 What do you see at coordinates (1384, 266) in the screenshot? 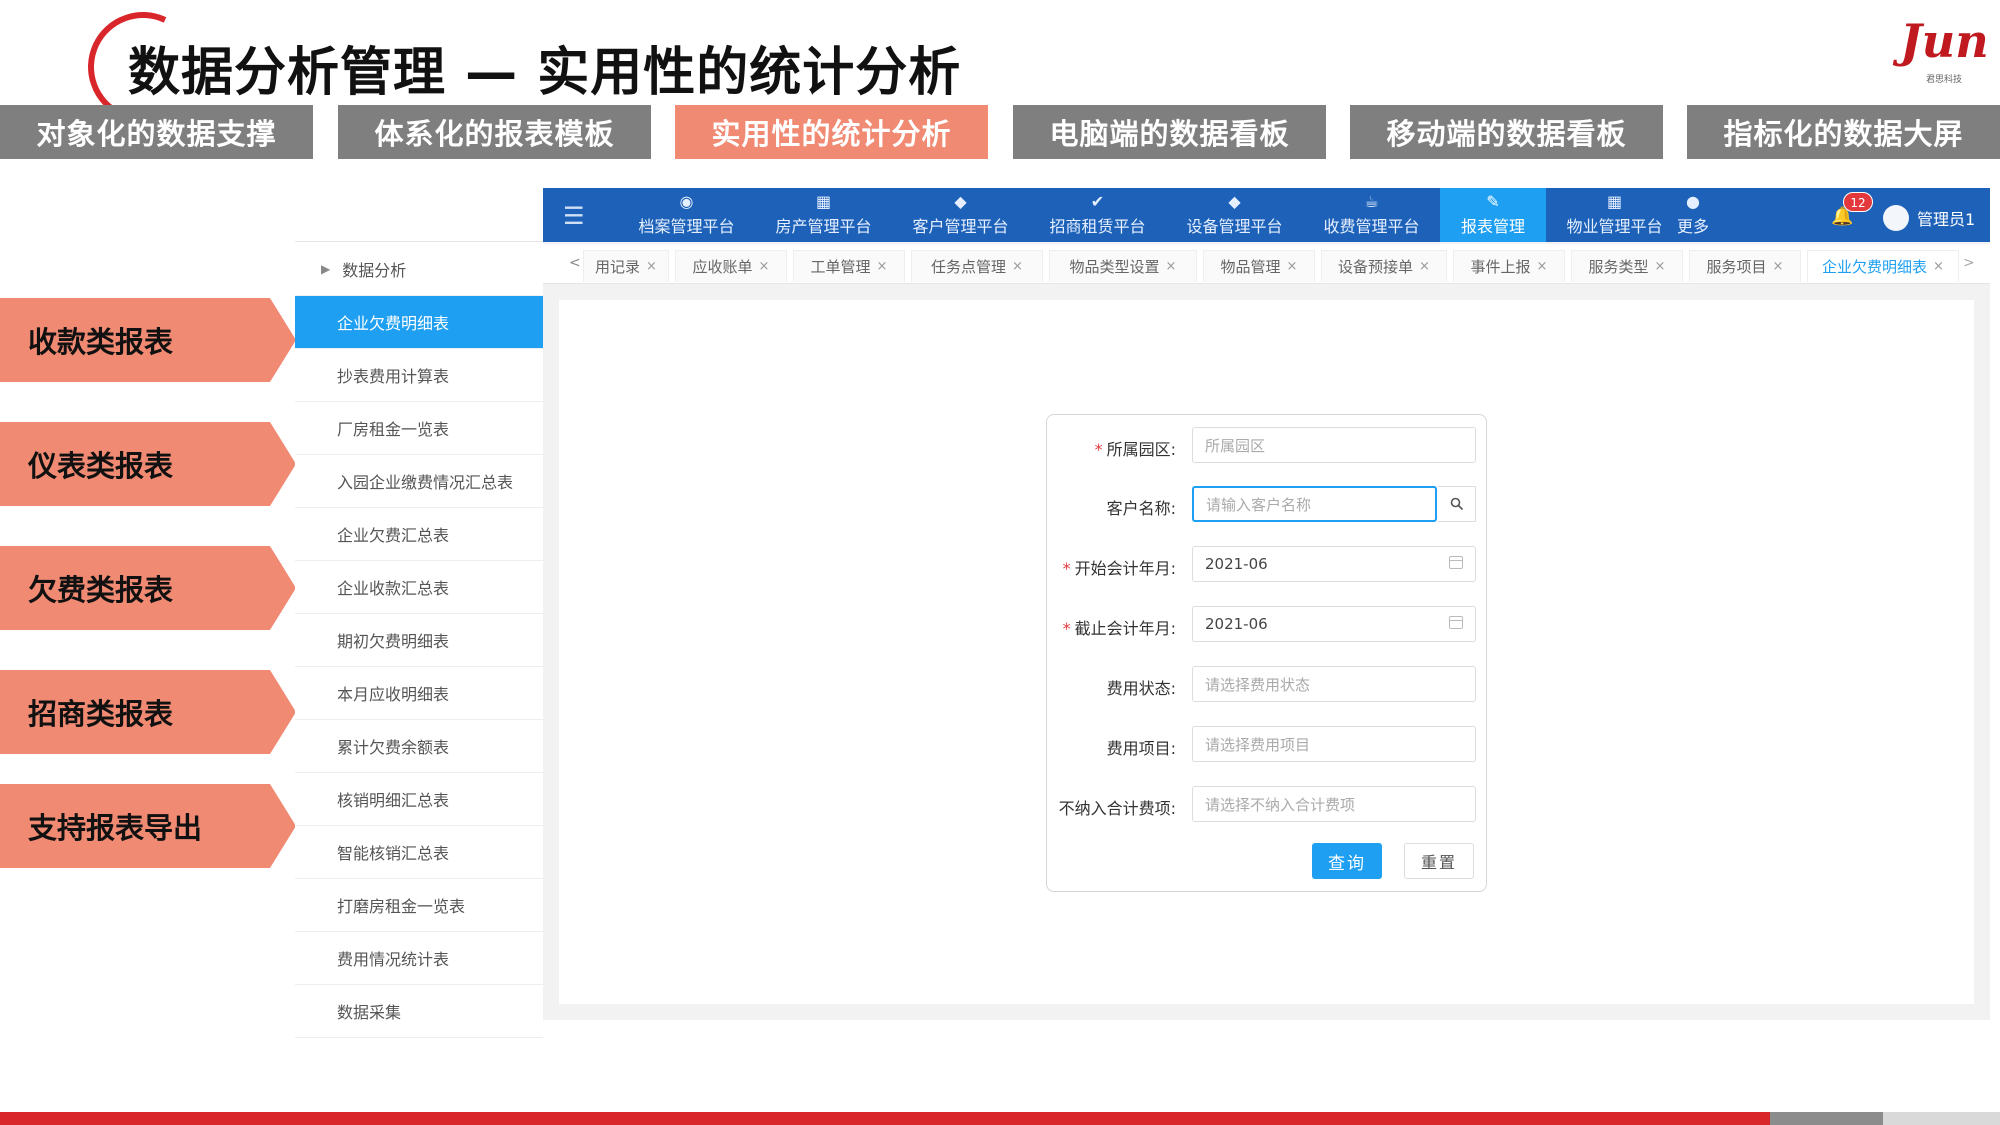
I see `page-tab: 设备预接单 ×` at bounding box center [1384, 266].